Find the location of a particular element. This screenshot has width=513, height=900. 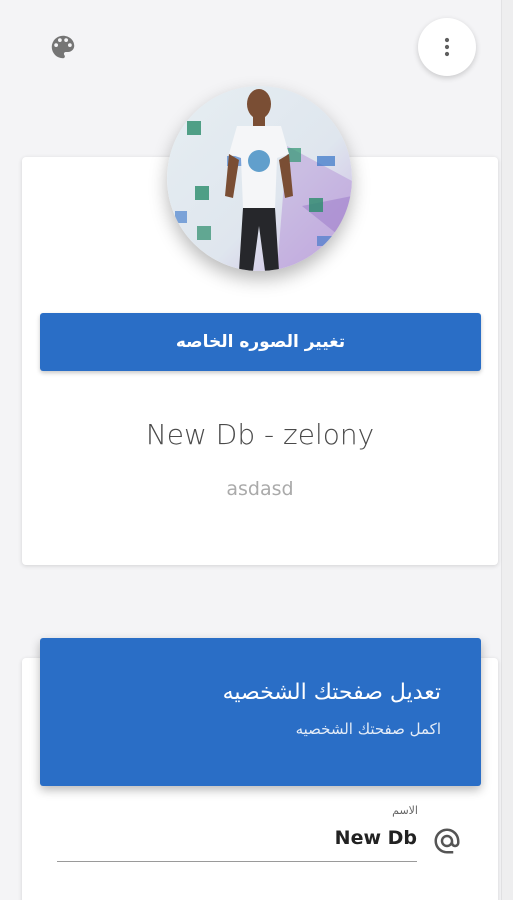

profile-subtitle: asdasd is located at coordinates (260, 489).